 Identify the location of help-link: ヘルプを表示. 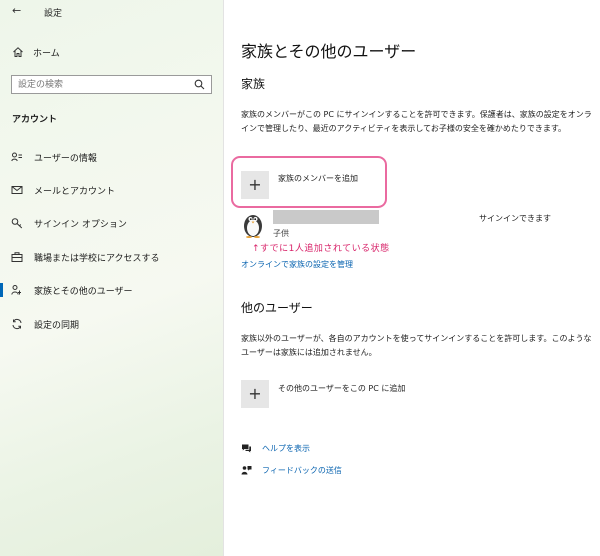
(275, 448).